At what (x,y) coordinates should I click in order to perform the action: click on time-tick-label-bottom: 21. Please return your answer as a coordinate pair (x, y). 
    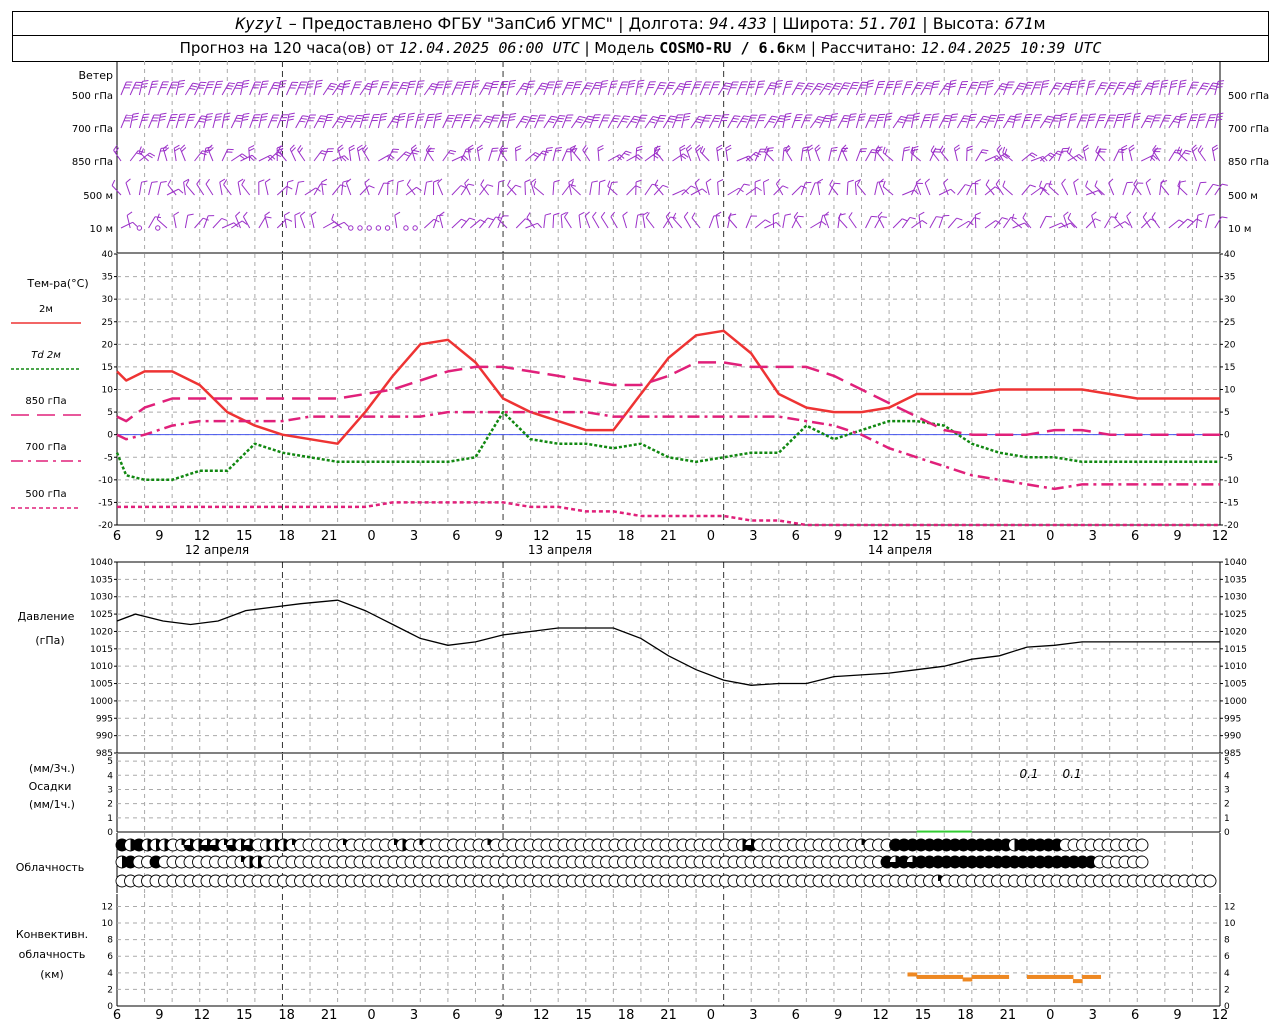
    Looking at the image, I should click on (668, 1015).